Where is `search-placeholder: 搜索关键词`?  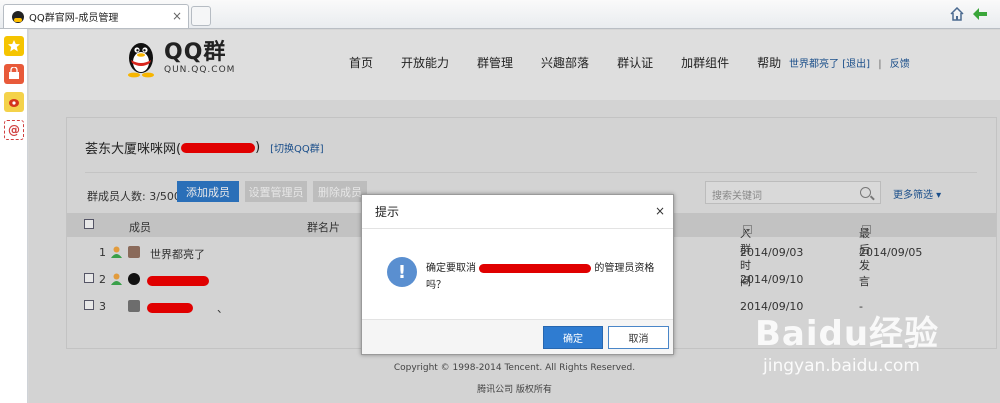 search-placeholder: 搜索关键词 is located at coordinates (737, 196).